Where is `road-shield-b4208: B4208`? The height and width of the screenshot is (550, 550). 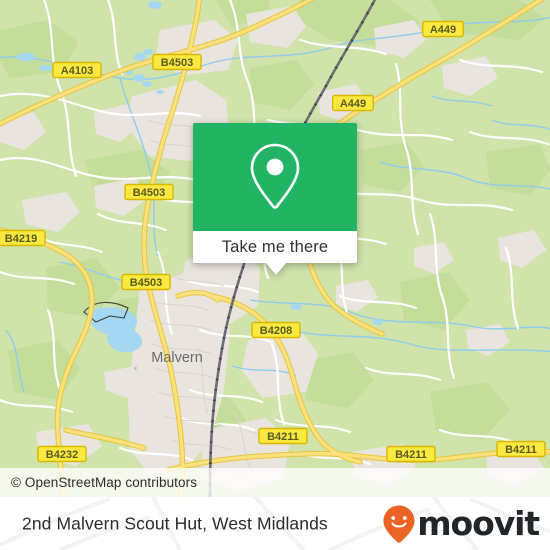
road-shield-b4208: B4208 is located at coordinates (276, 330).